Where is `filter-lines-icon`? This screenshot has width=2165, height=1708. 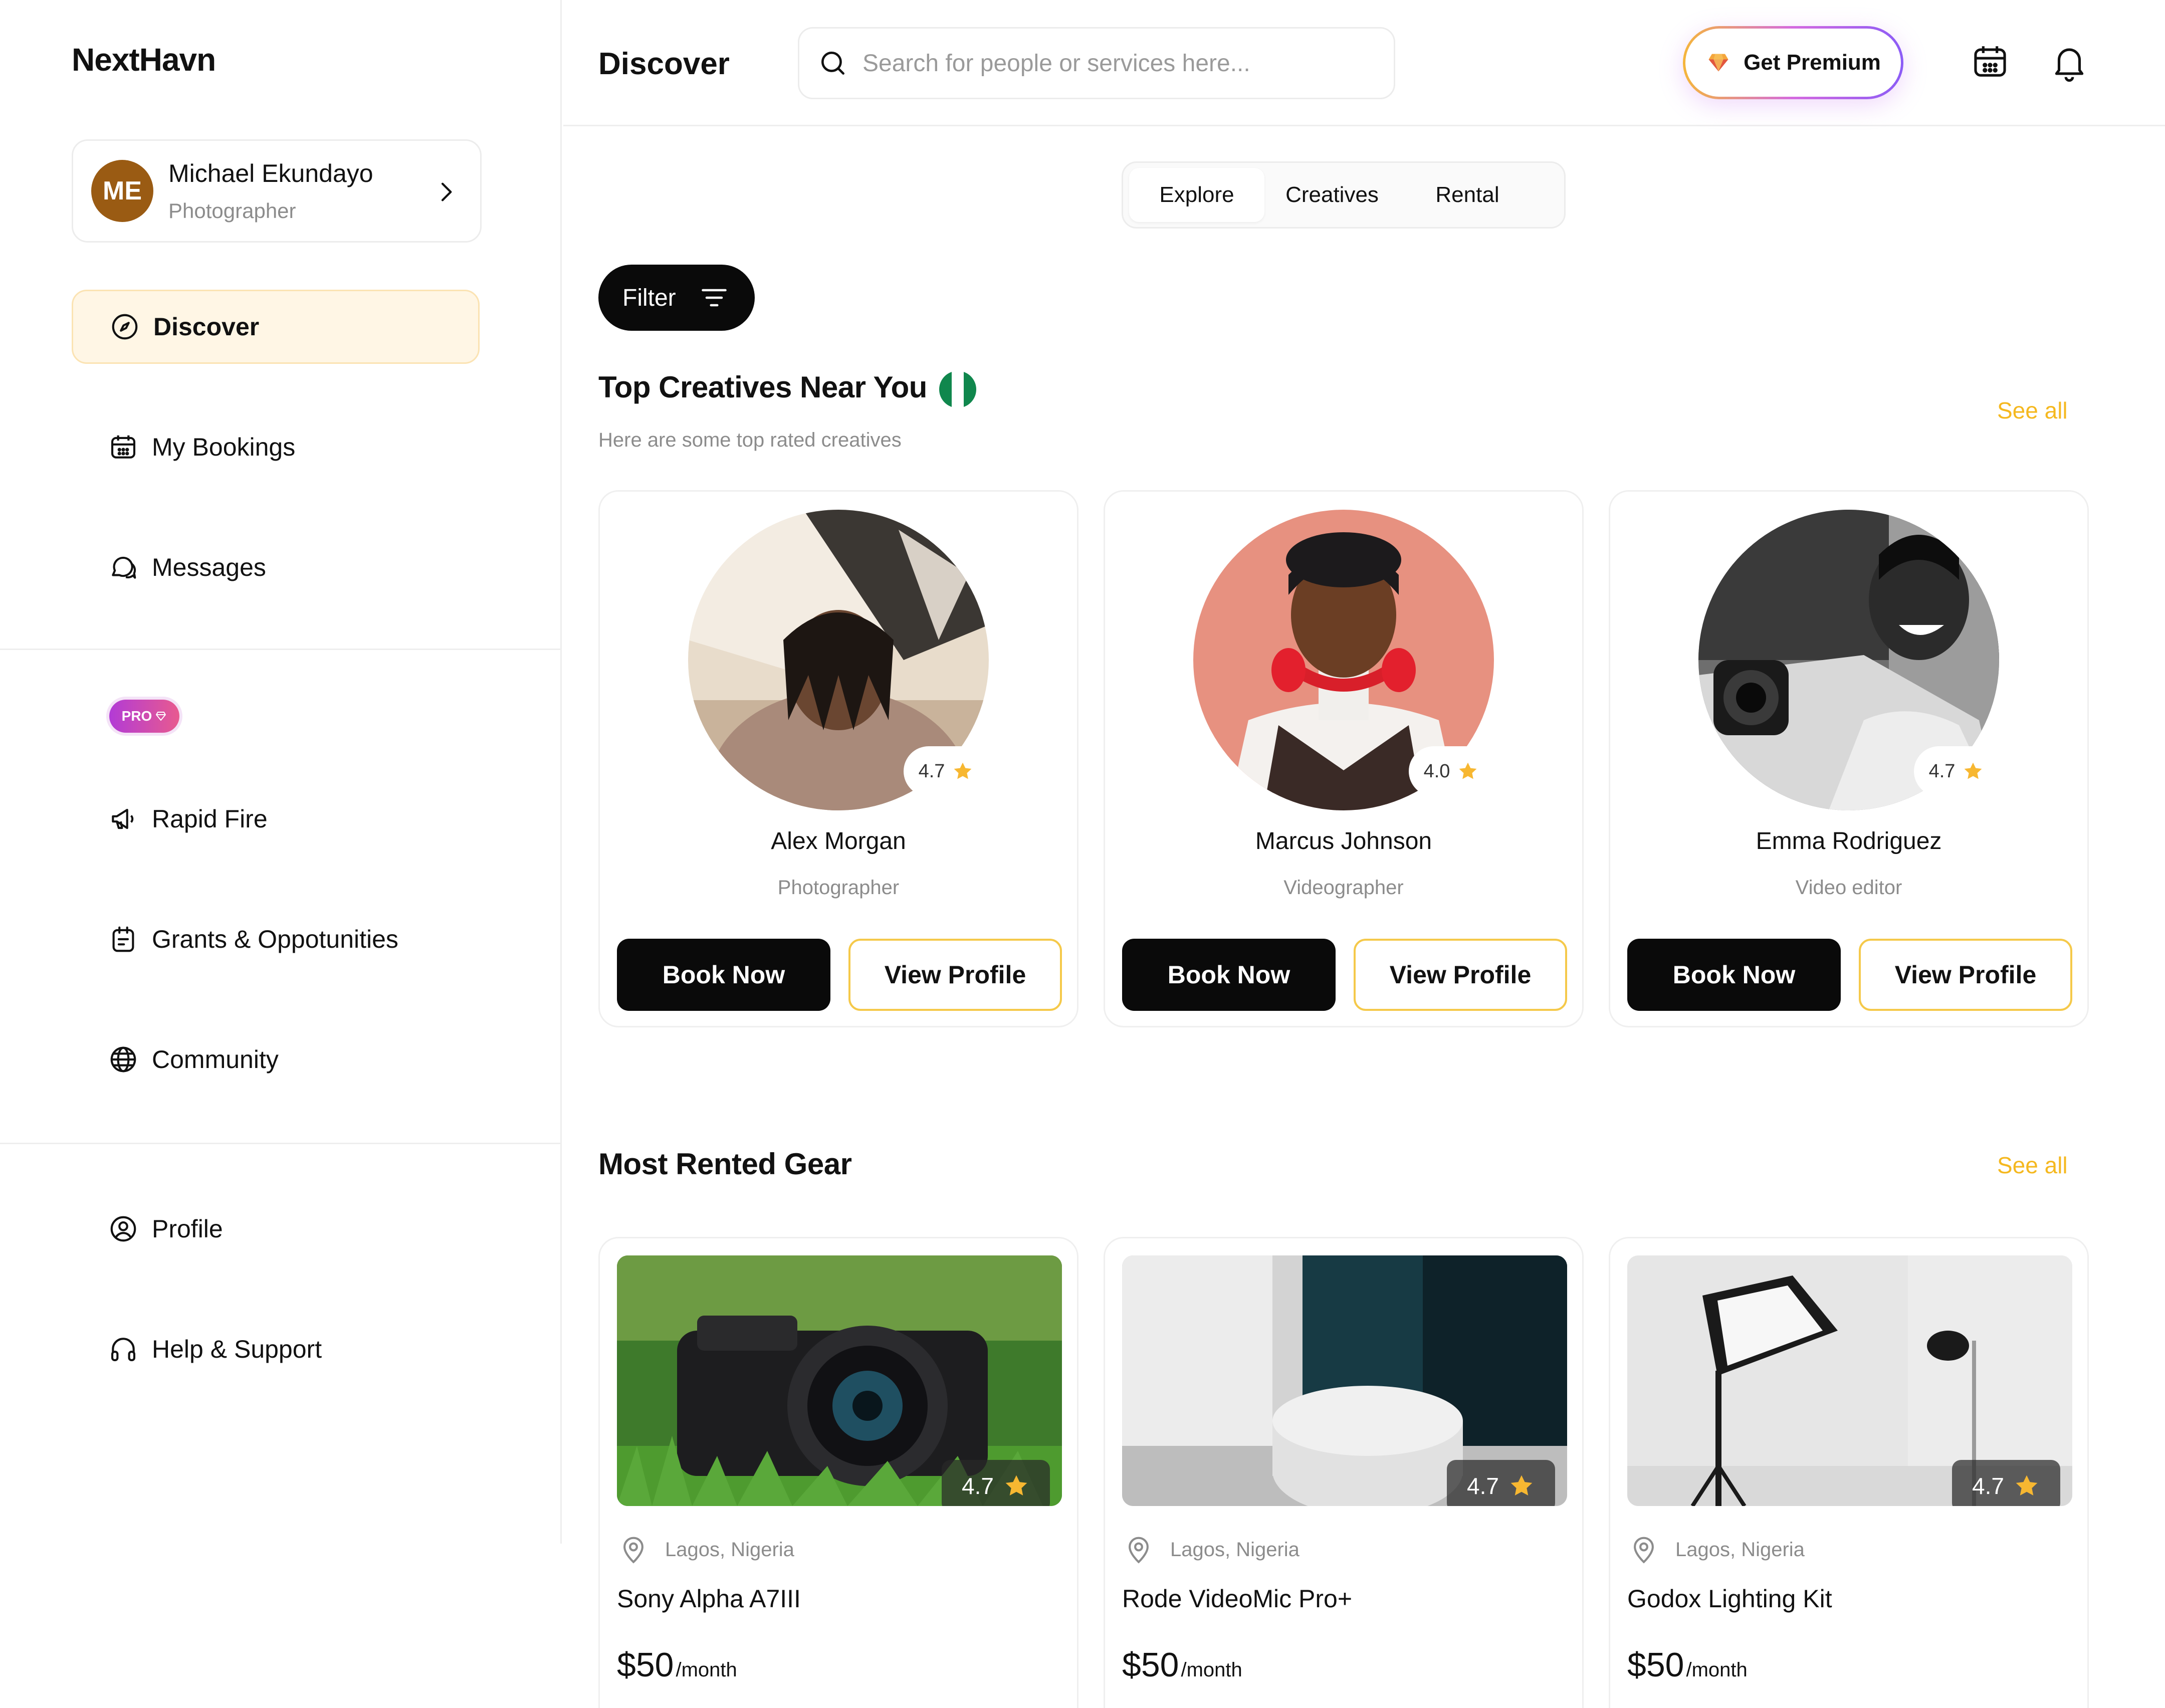
filter-lines-icon is located at coordinates (714, 298).